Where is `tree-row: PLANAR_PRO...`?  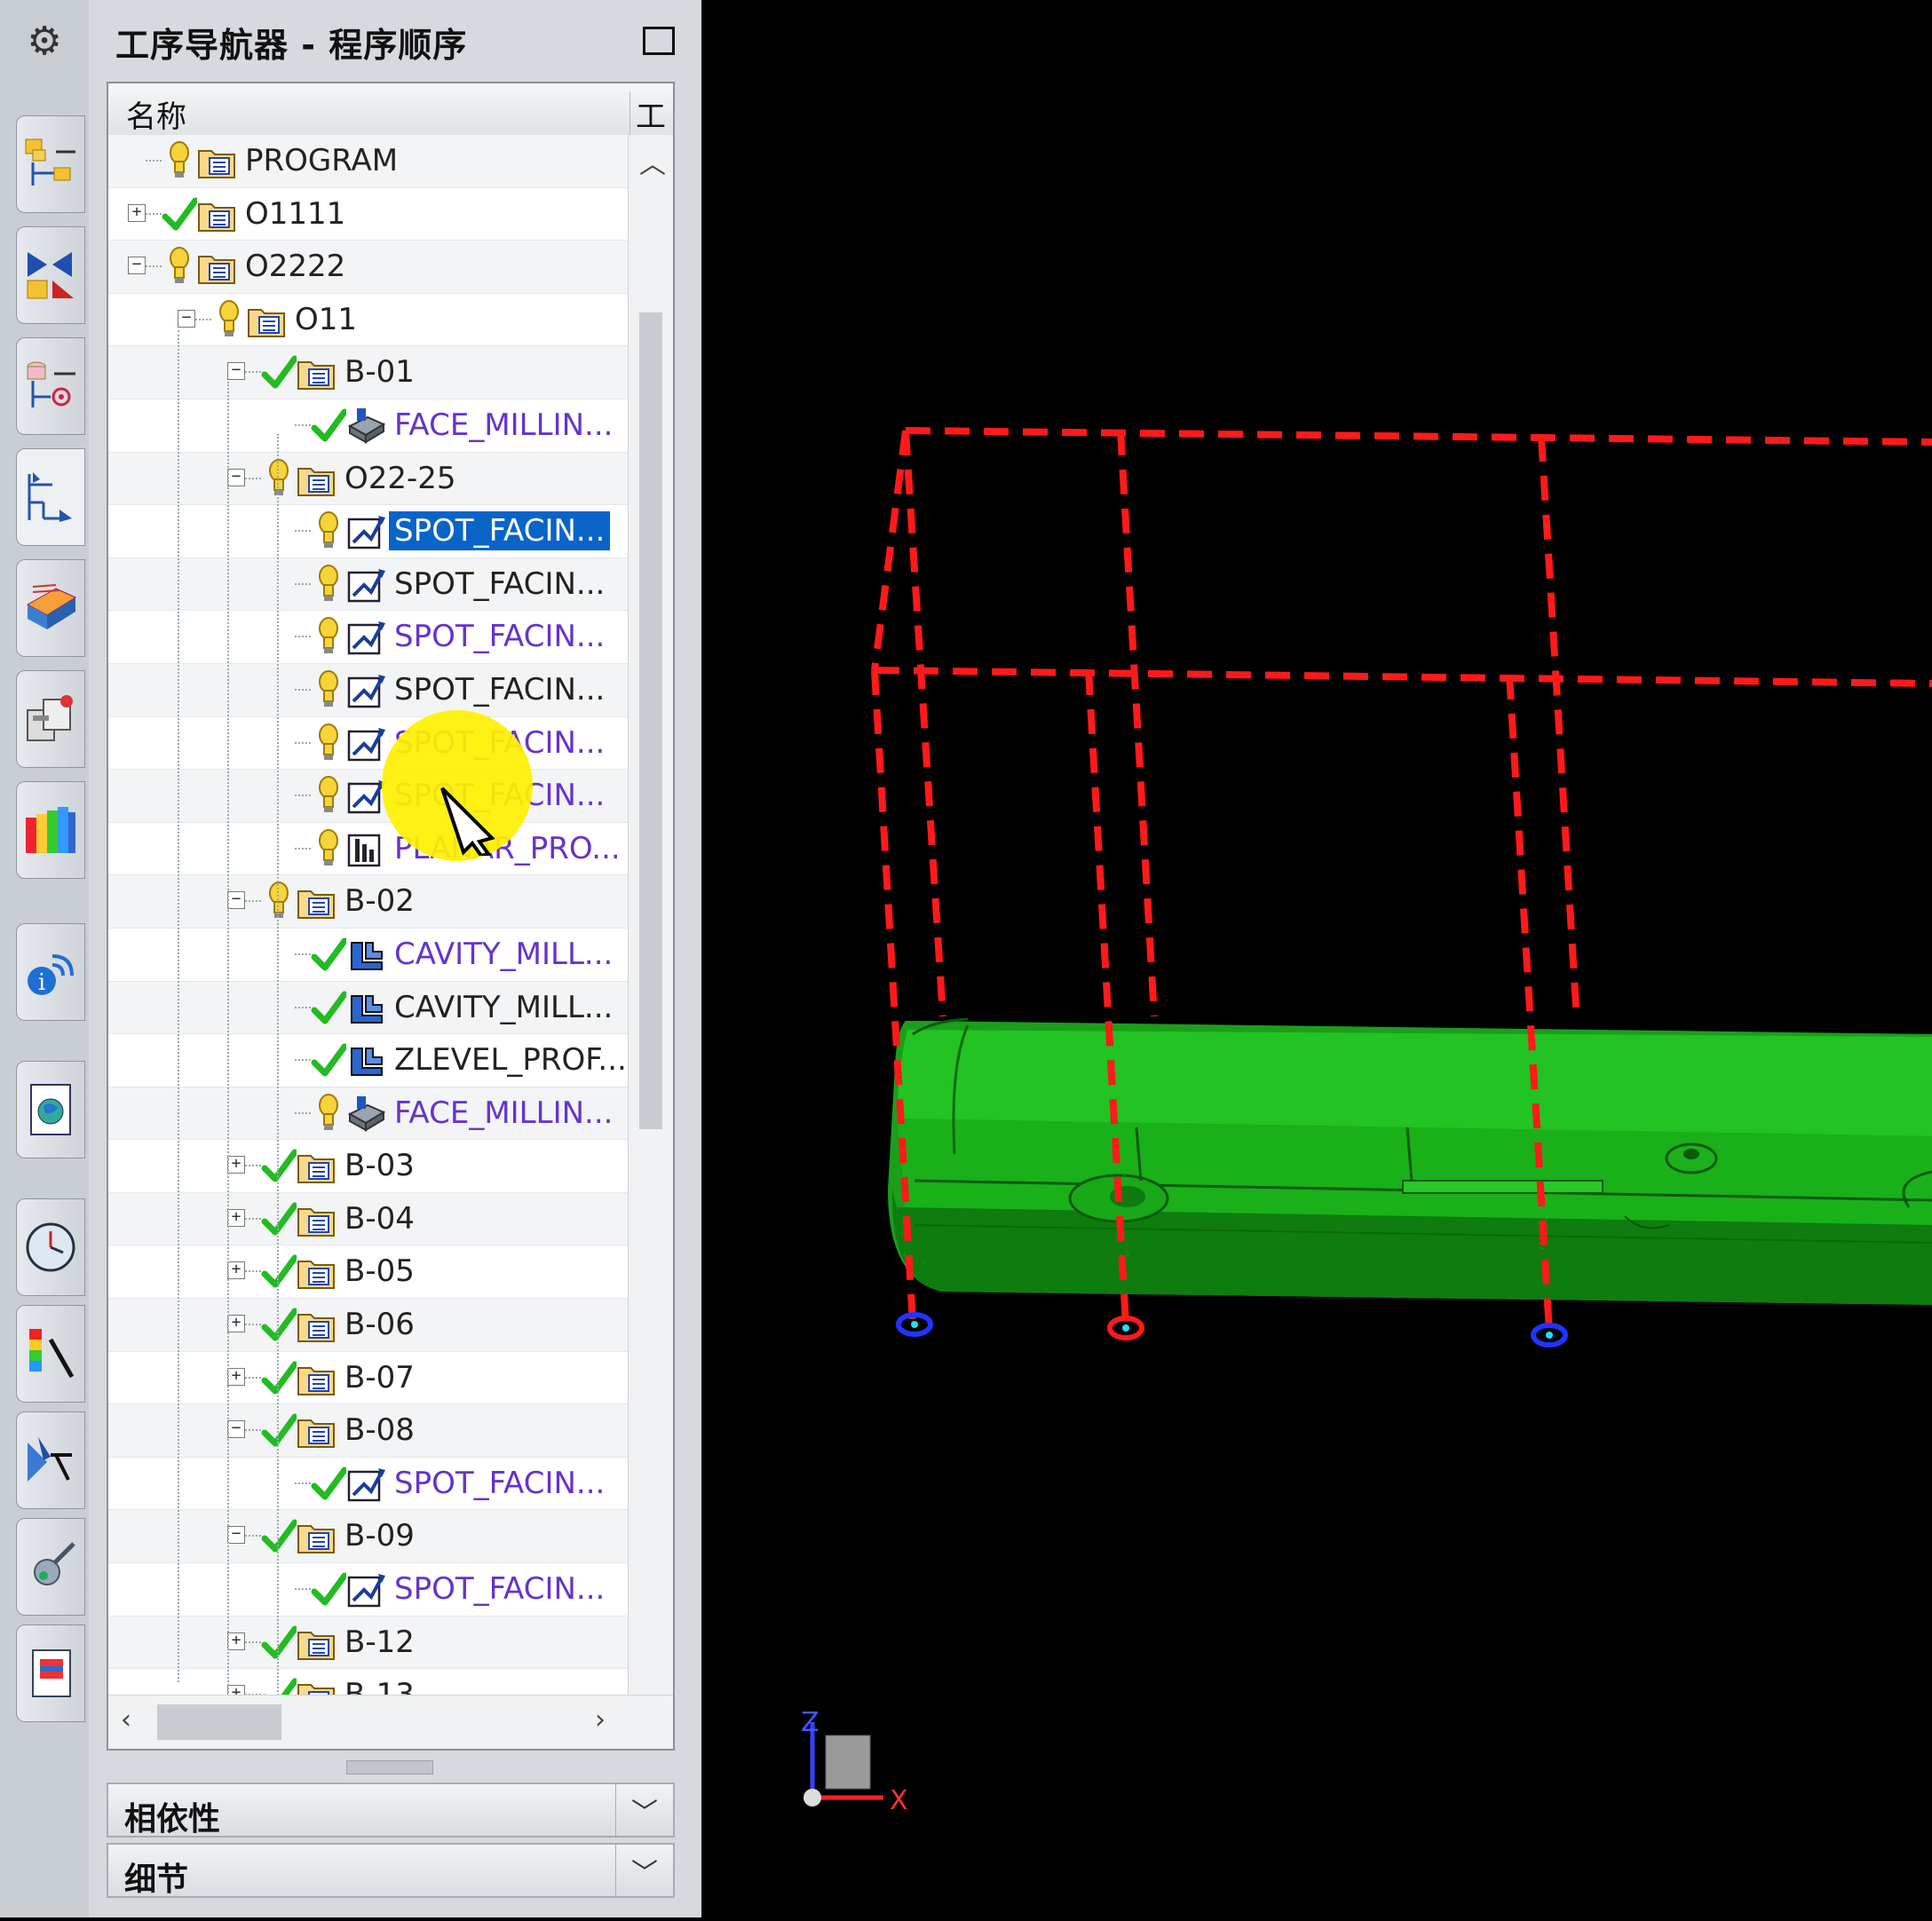
tree-row: PLANAR_PRO... is located at coordinates (369, 849).